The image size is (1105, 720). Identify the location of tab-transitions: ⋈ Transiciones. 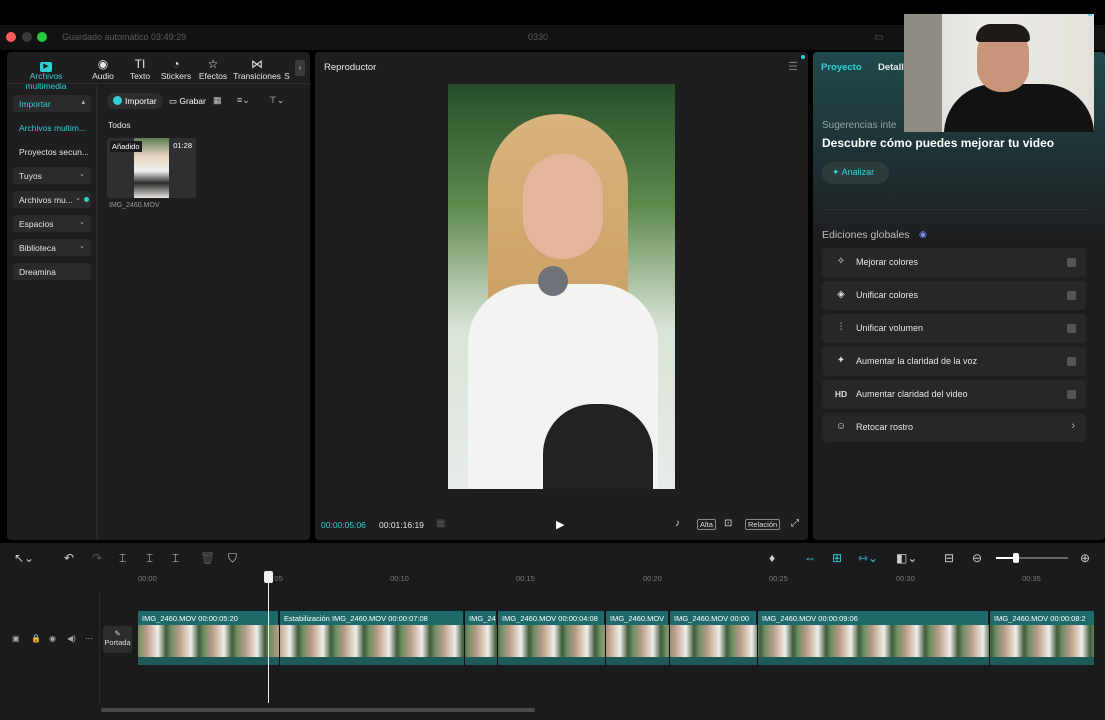
(257, 69).